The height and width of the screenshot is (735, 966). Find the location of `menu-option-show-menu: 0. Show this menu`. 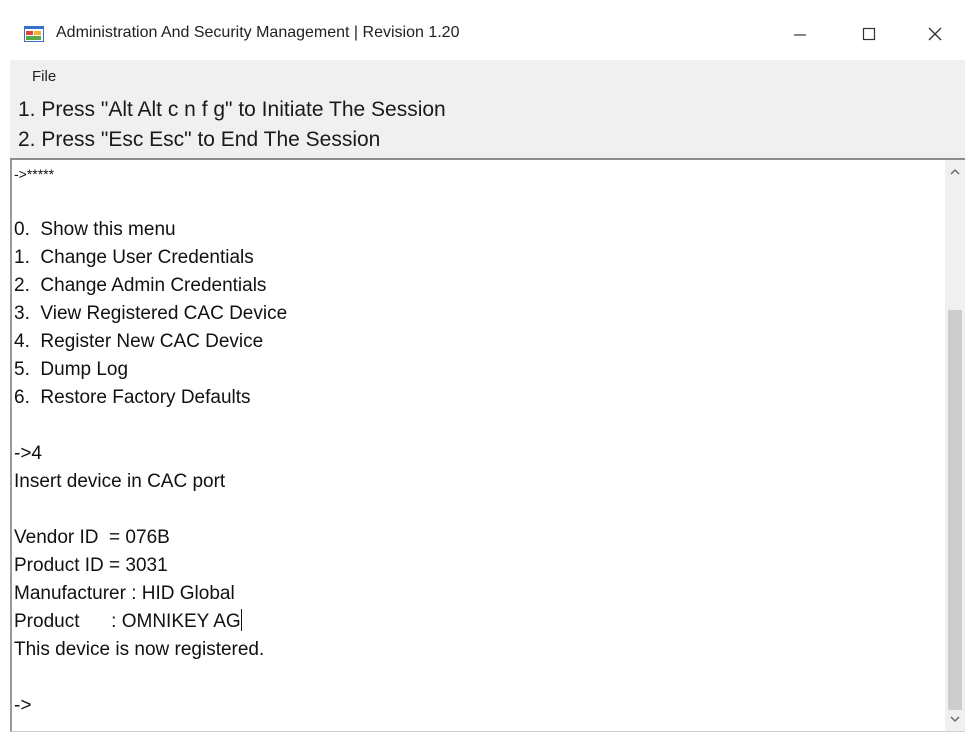

menu-option-show-menu: 0. Show this menu is located at coordinates (95, 229).